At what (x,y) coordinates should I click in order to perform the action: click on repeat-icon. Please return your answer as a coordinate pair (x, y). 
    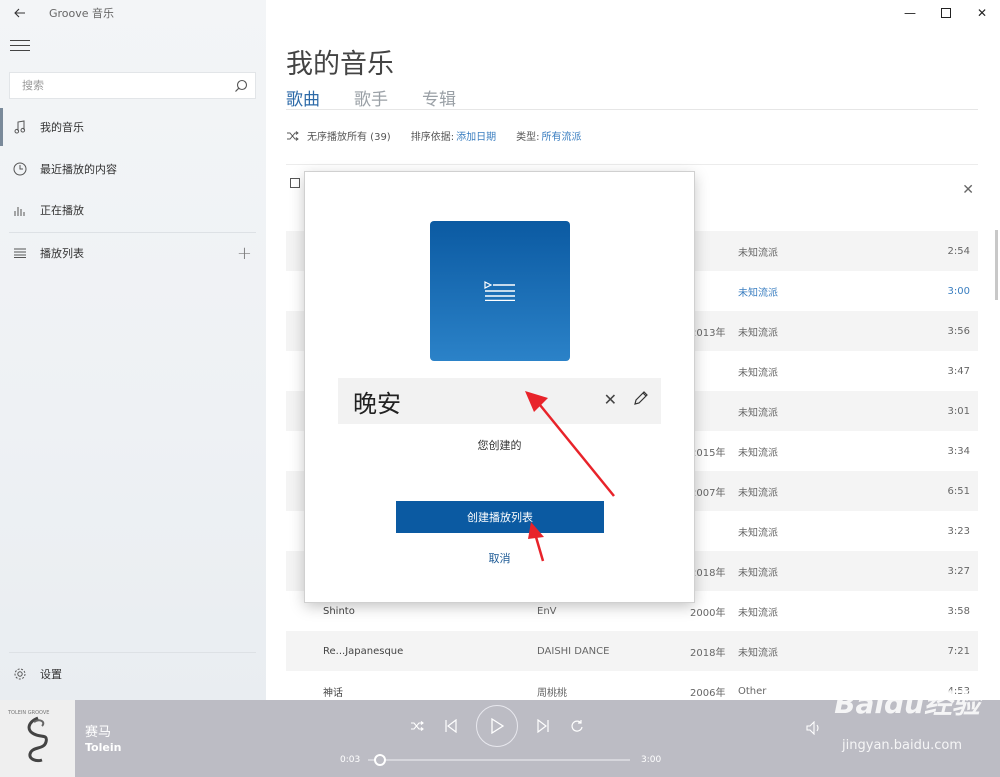
    Looking at the image, I should click on (577, 726).